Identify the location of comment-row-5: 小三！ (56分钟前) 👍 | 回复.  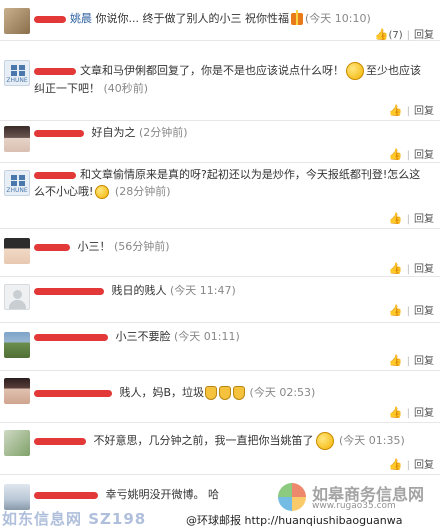
(220, 252).